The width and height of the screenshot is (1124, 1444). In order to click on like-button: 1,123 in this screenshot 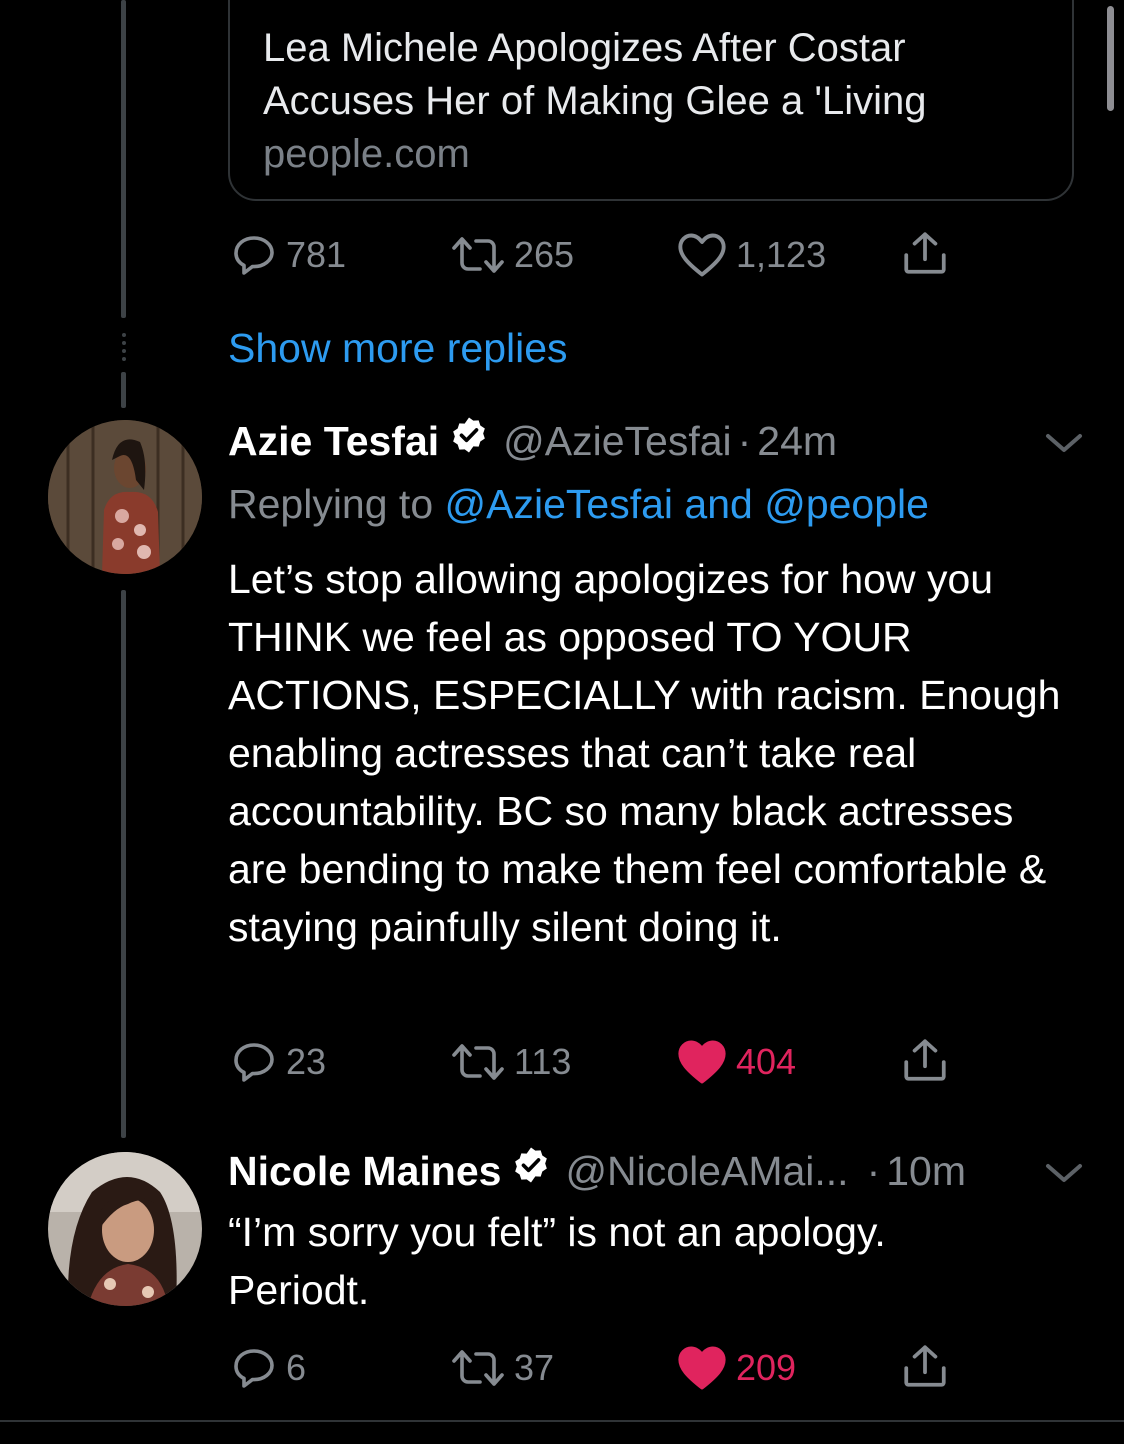, I will do `click(751, 255)`.